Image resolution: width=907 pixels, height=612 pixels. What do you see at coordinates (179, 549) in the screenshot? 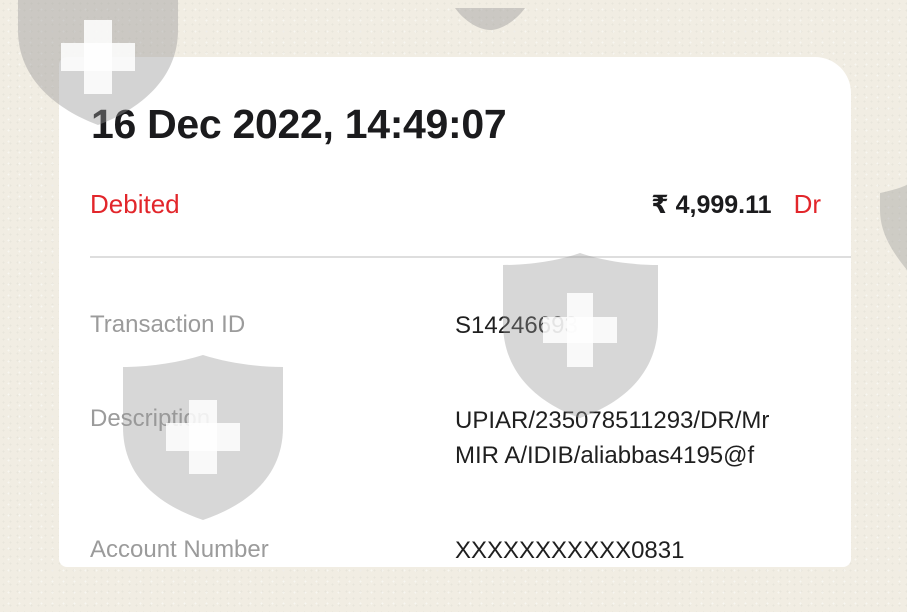
I see `account-number-label: Account Number` at bounding box center [179, 549].